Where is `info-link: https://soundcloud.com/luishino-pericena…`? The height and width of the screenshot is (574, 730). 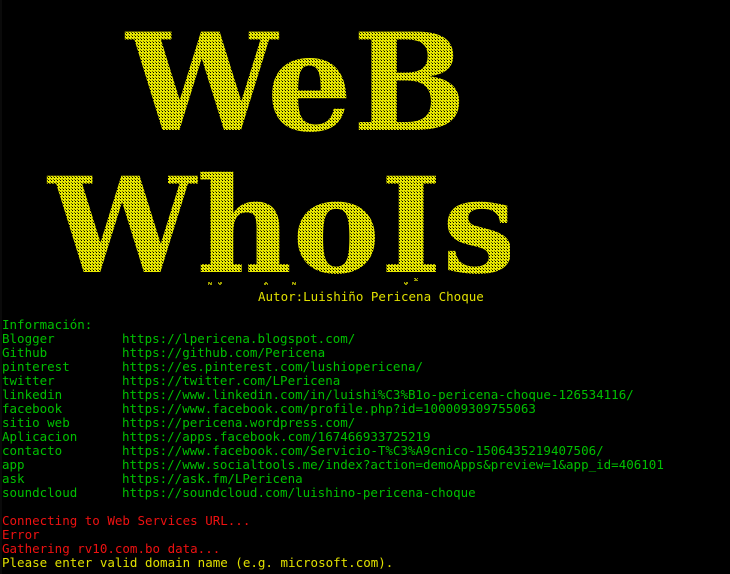
info-link: https://soundcloud.com/luishino-pericena… is located at coordinates (299, 492).